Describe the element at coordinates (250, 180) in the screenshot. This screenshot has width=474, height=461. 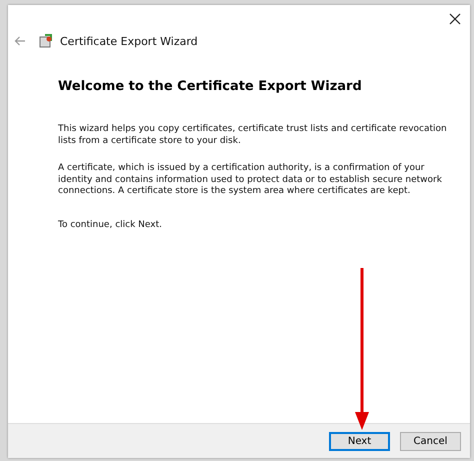
I see `wizard-text: A certificate, which is issued by a certification authority, is a confirmation of your identity and contains information used to protect data or to establish secure network connections. A certificate store is the system area where certificates are kept.` at that location.